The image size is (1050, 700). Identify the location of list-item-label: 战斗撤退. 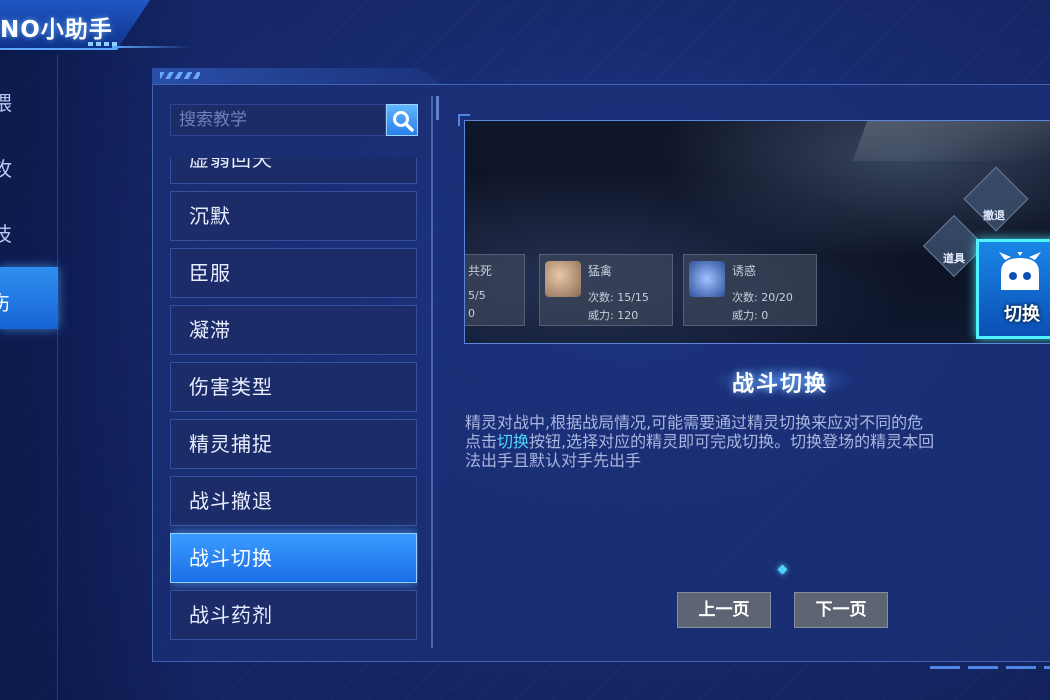
(231, 501).